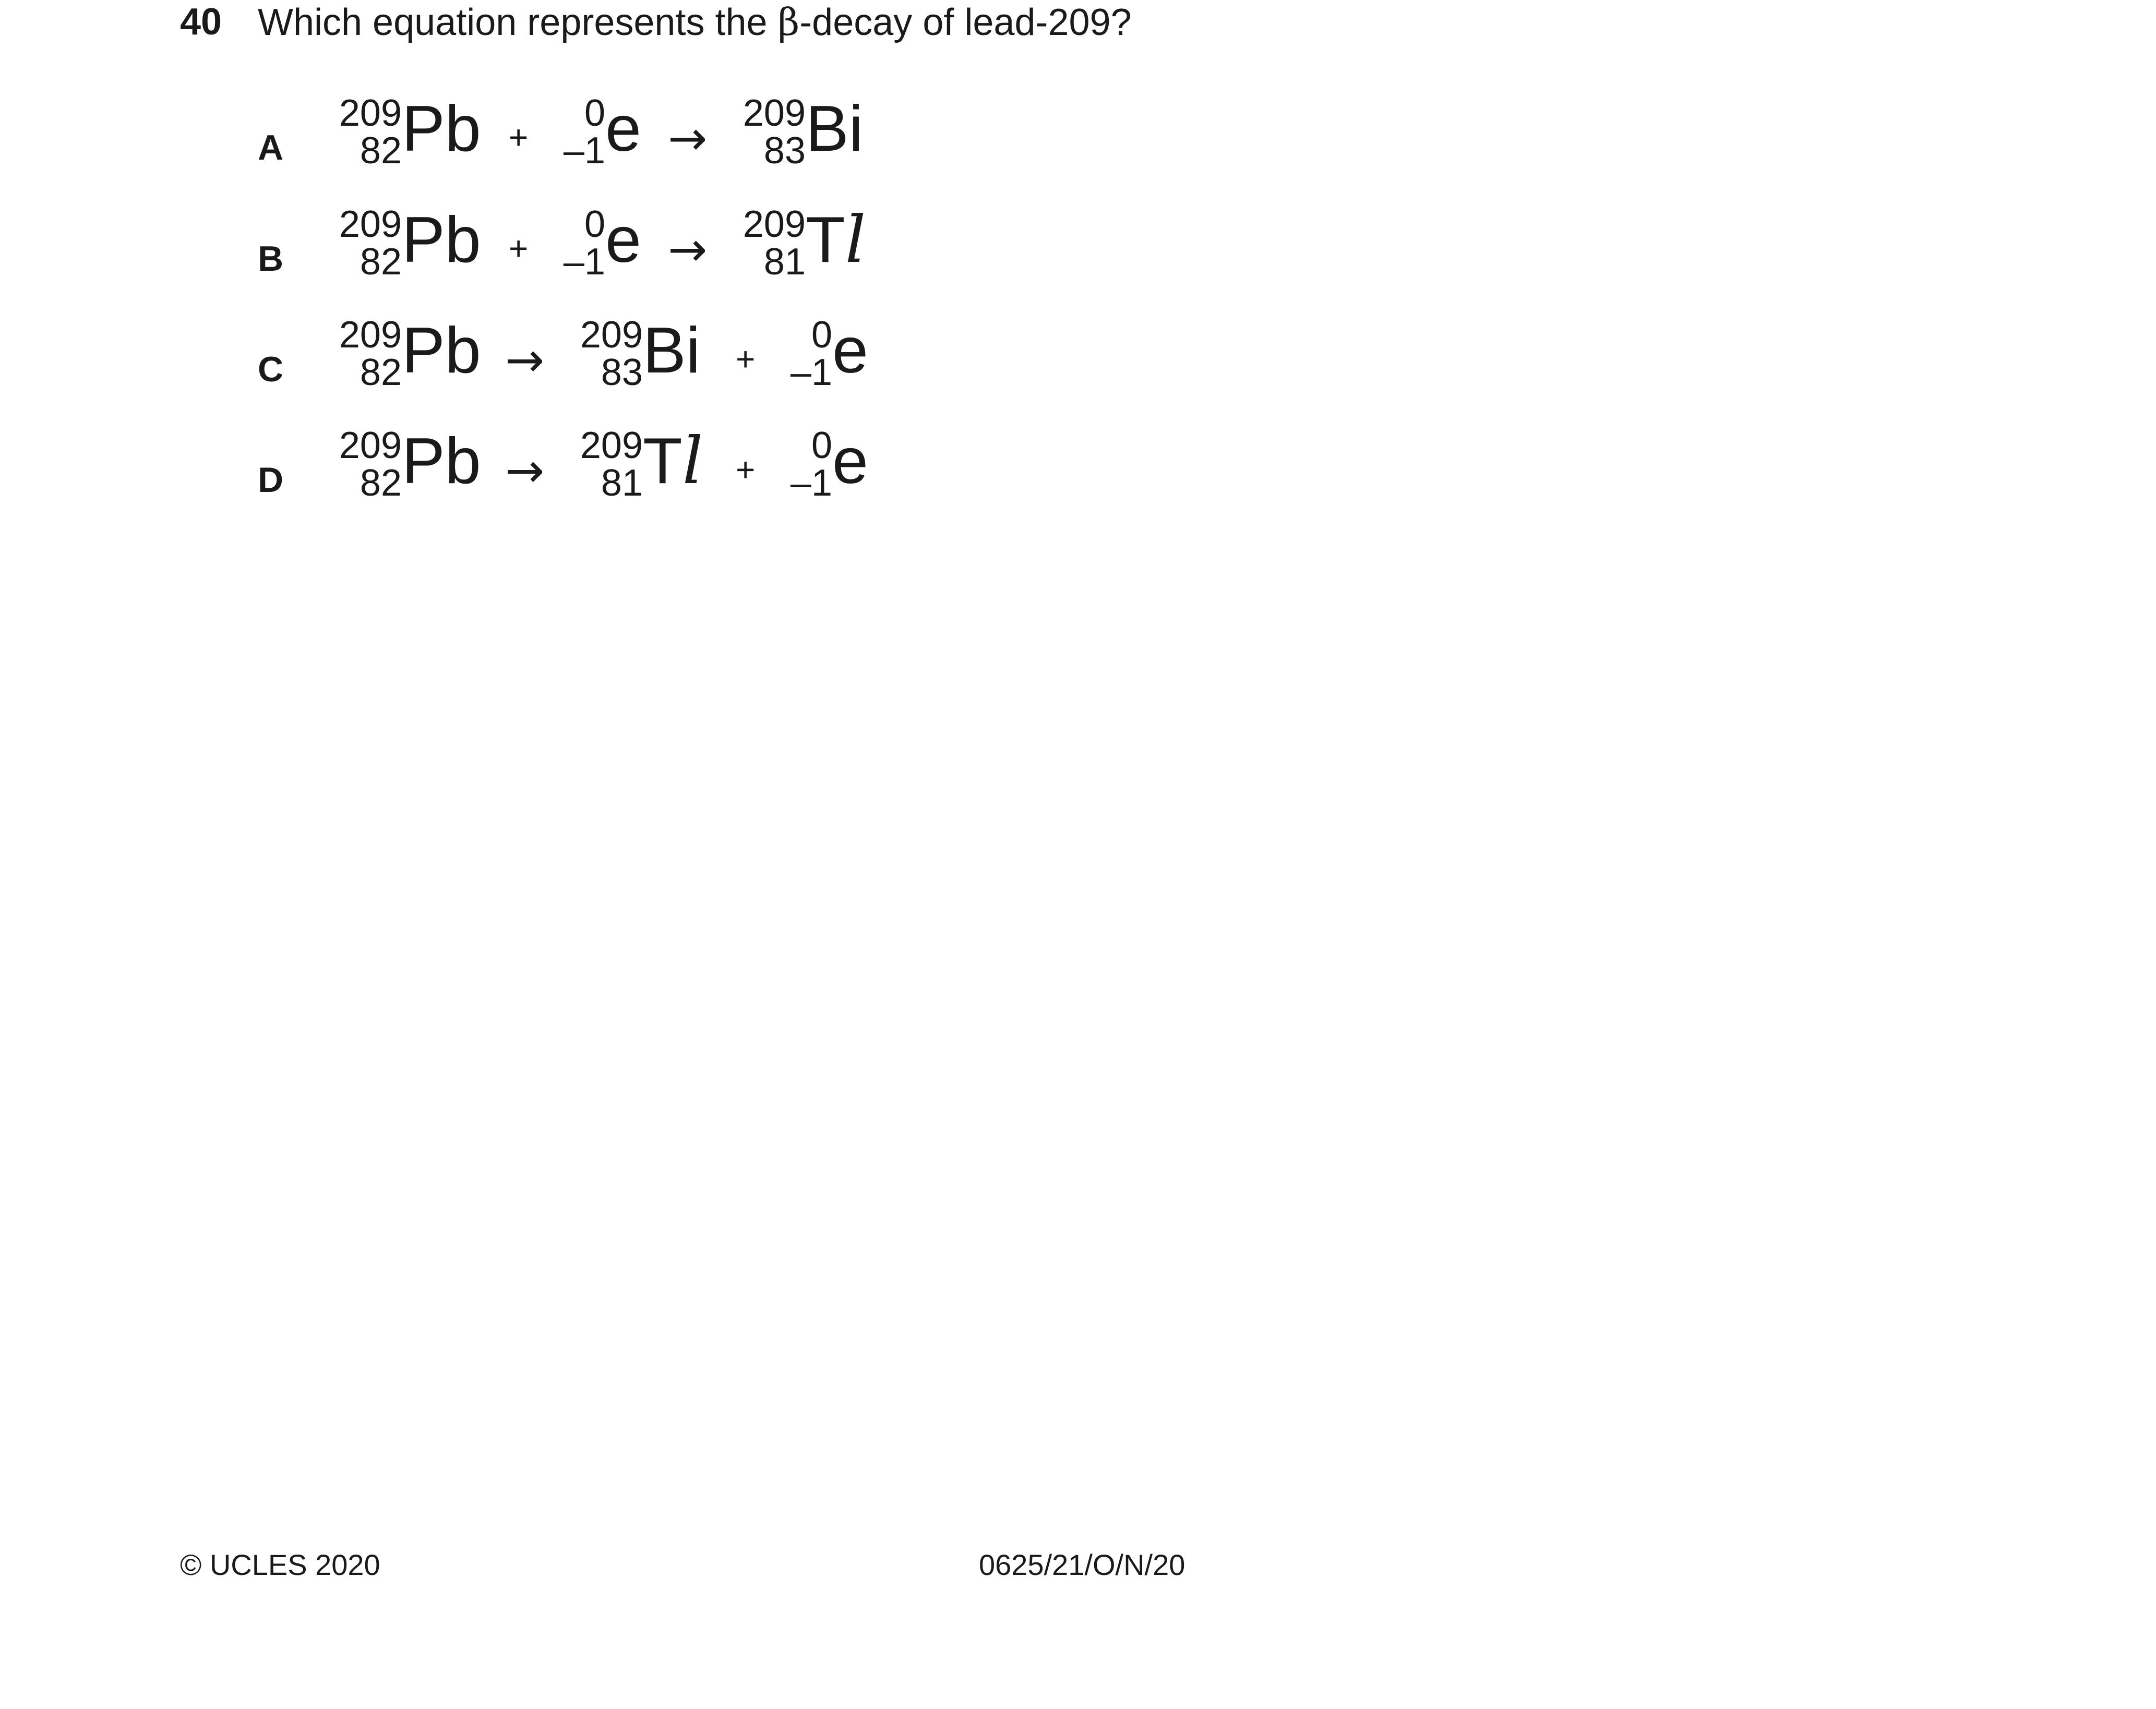  Describe the element at coordinates (574, 365) in the screenshot. I see `option-c: C 209 82 Pb → 209 83 Bi + 0 –1 e` at that location.